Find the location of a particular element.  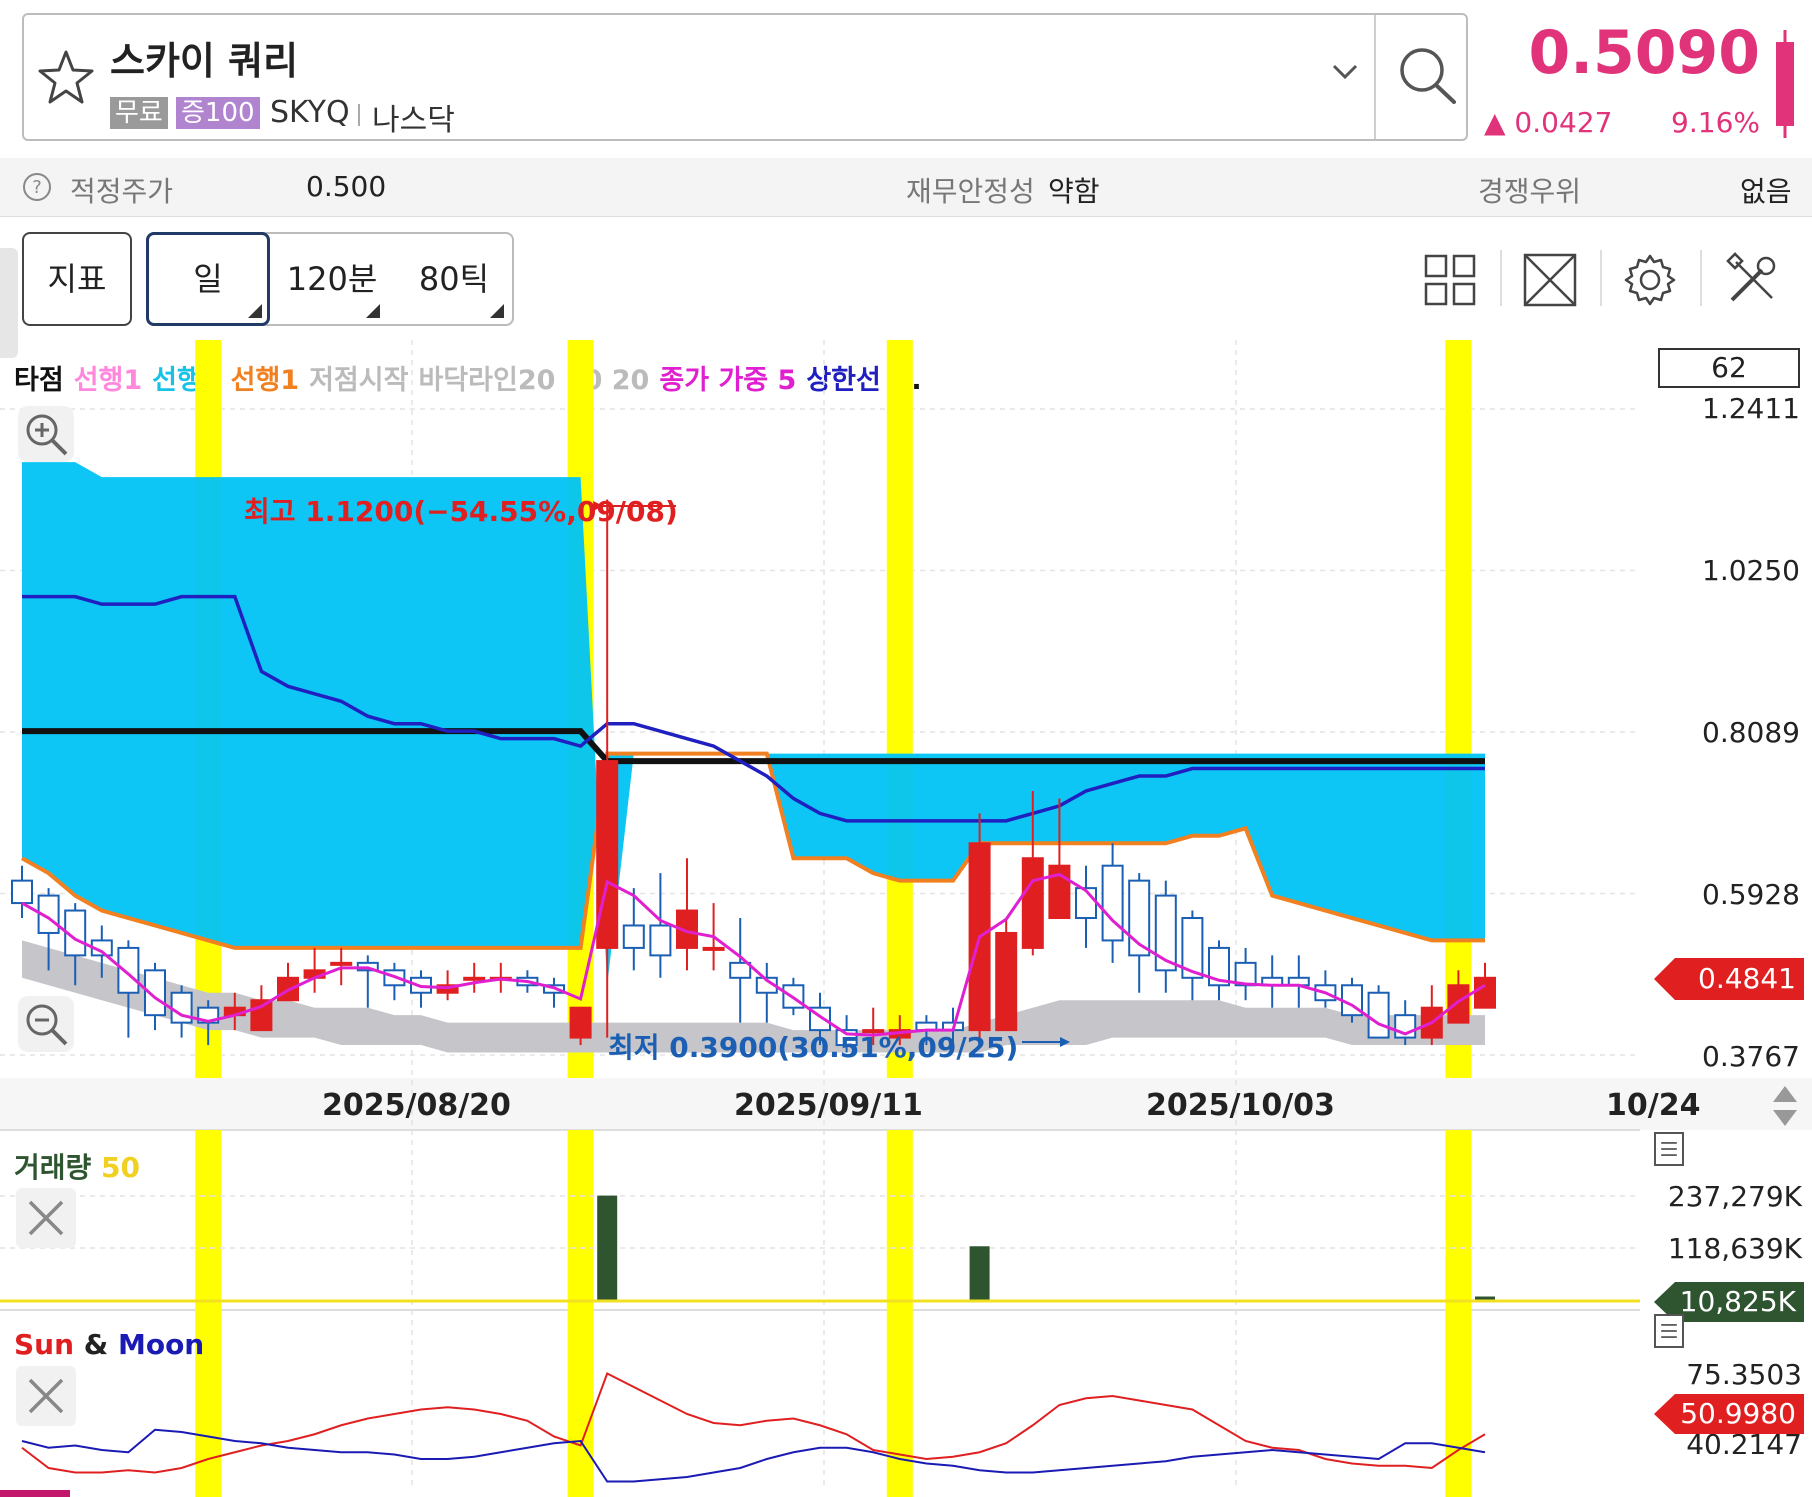

current-price: 0.5090 is located at coordinates (1644, 53).